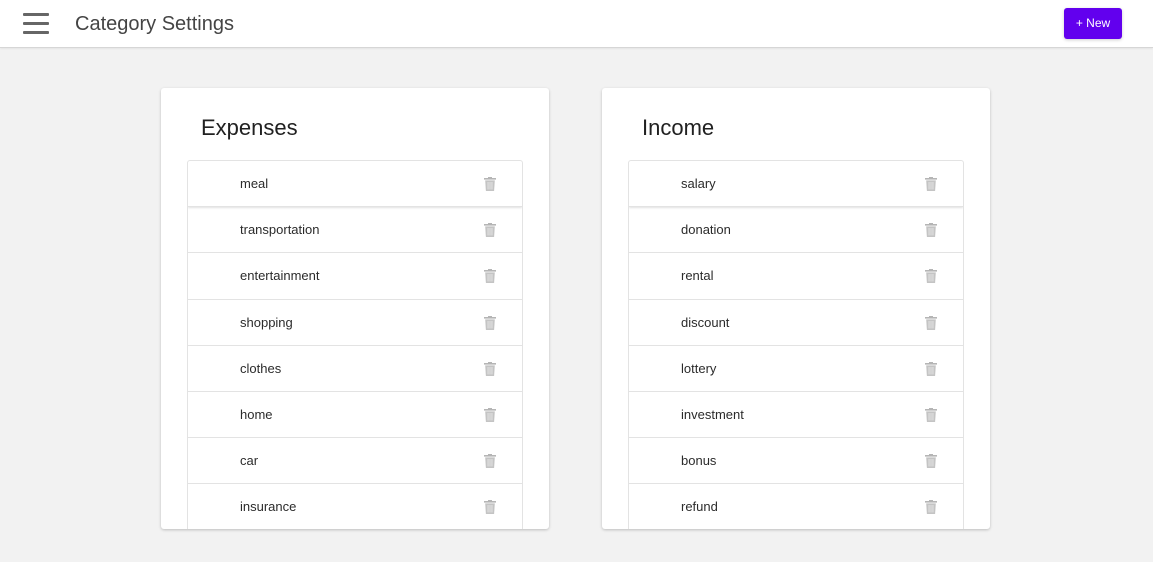 The height and width of the screenshot is (562, 1153). Describe the element at coordinates (249, 127) in the screenshot. I see `expenses-title: Expenses` at that location.